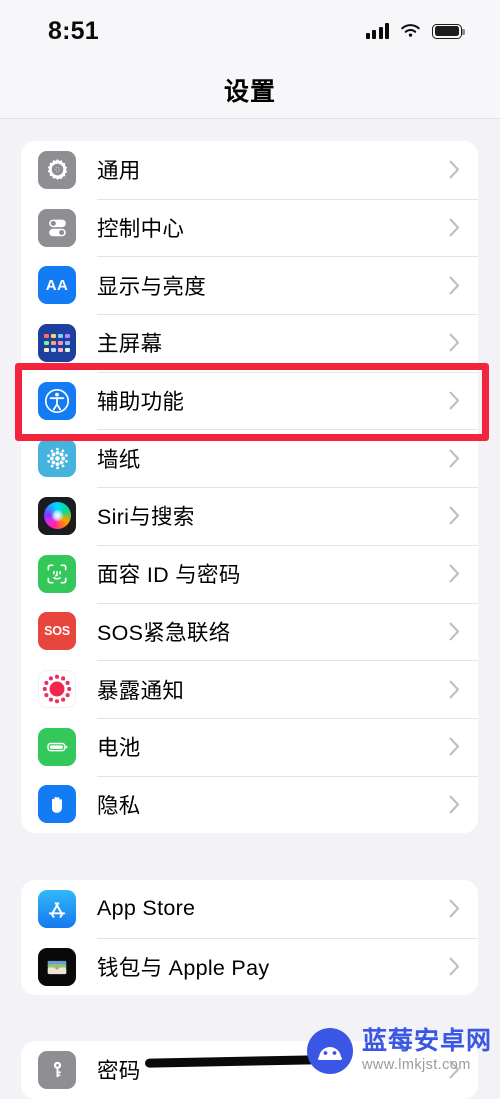 The image size is (500, 1099). I want to click on settings-row-label: App Store, so click(146, 908).